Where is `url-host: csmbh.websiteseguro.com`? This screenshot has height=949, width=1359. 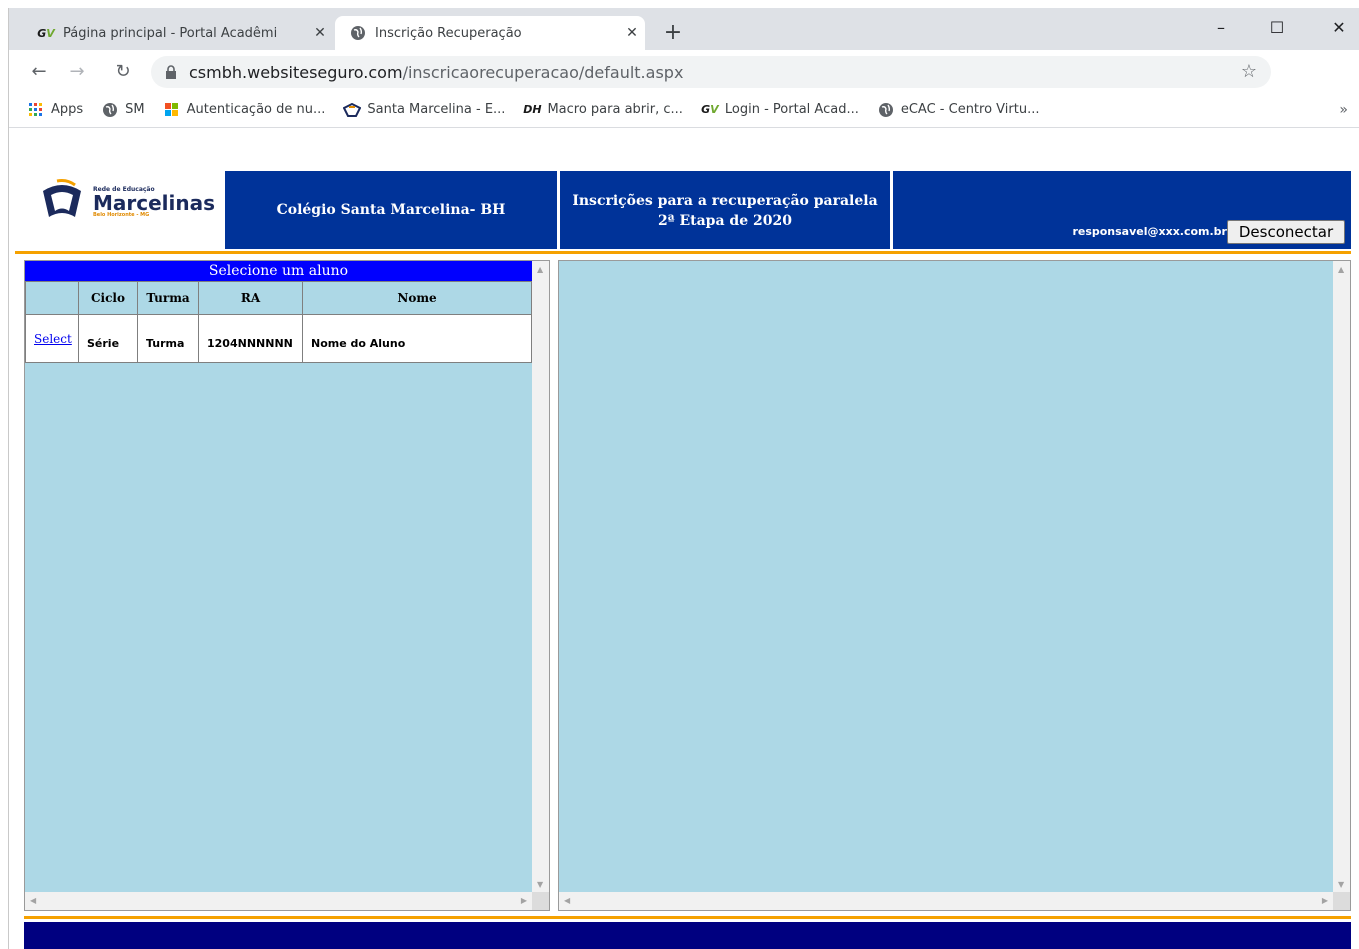
url-host: csmbh.websiteseguro.com is located at coordinates (296, 72).